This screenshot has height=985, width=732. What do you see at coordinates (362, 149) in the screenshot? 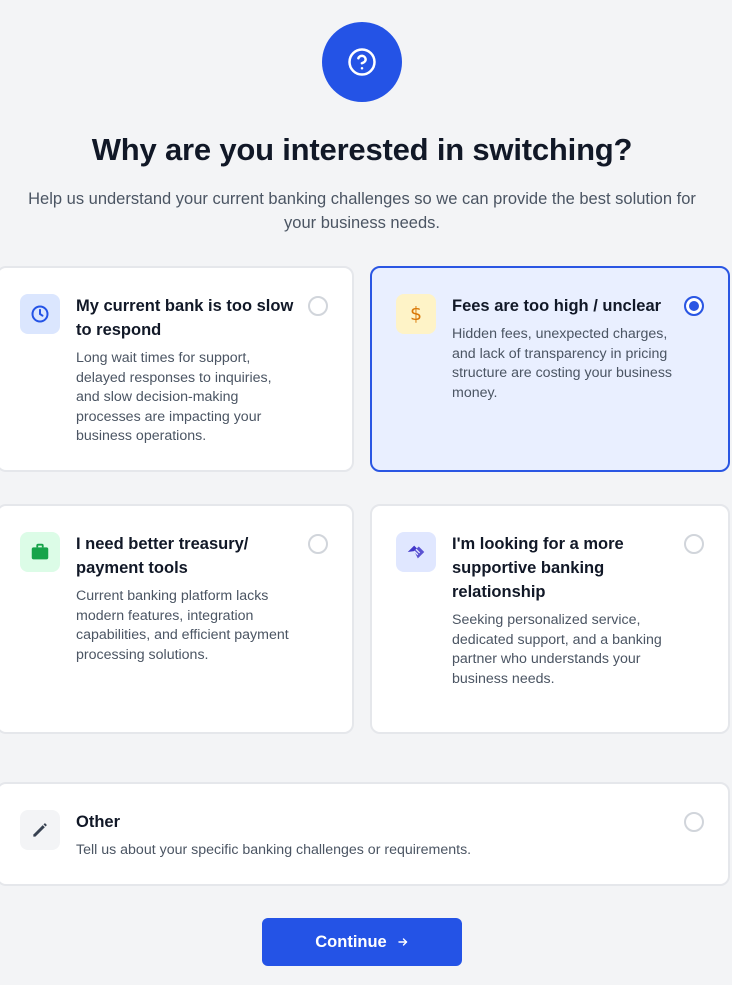
I see `page-title: Why are you interested in switching?` at bounding box center [362, 149].